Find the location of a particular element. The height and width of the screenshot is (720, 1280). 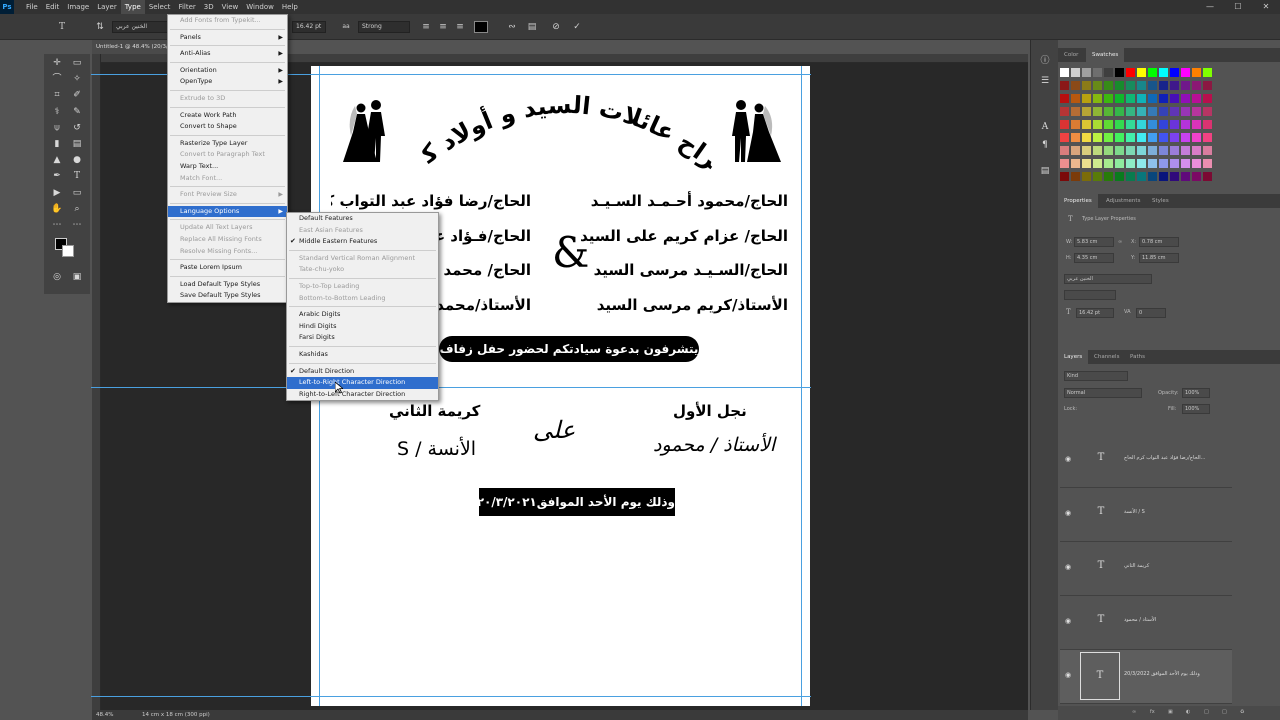

tab-styles: Styles is located at coordinates (1160, 201).